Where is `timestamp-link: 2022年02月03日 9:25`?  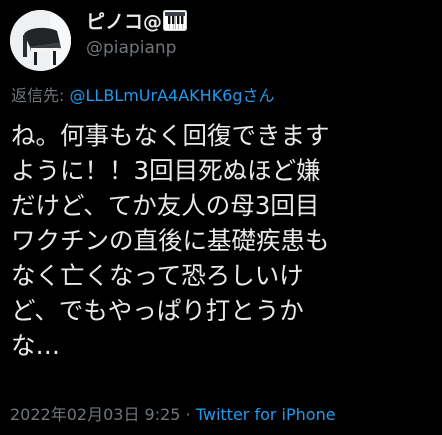 timestamp-link: 2022年02月03日 9:25 is located at coordinates (95, 414).